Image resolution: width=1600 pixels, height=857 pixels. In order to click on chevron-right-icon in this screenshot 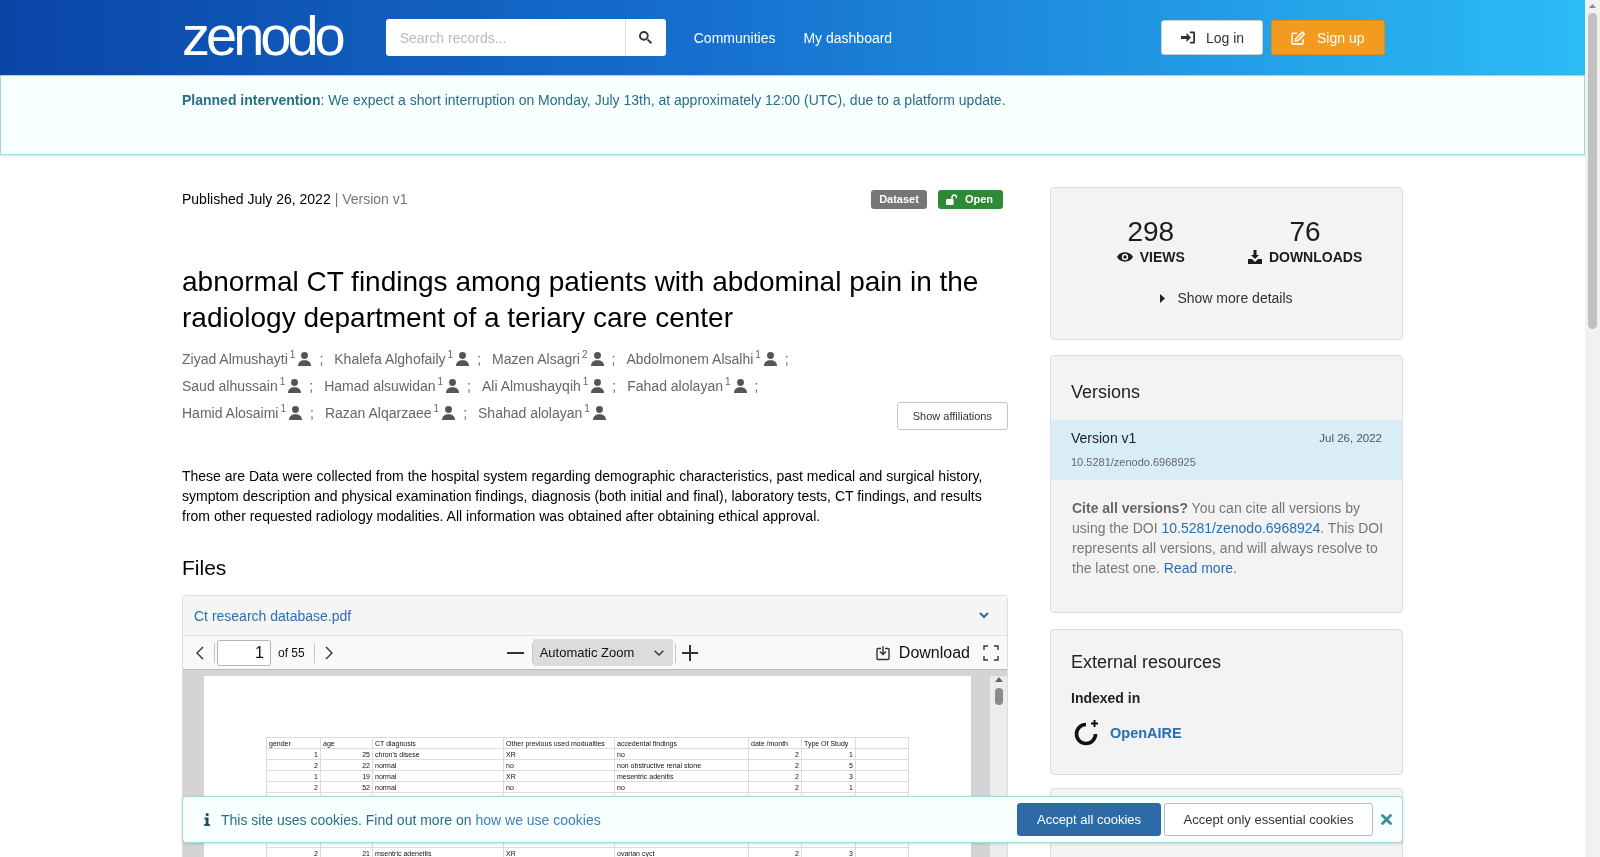, I will do `click(328, 652)`.